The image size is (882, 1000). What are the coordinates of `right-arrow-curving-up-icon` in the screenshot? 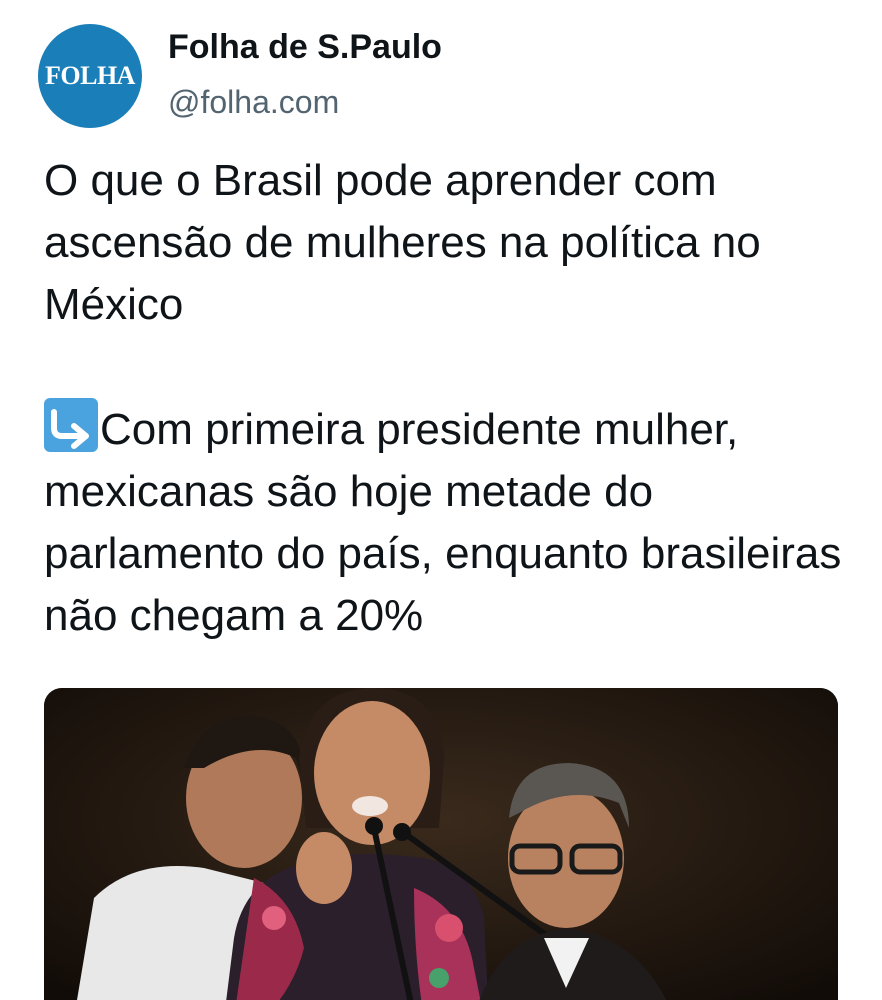 It's located at (71, 425).